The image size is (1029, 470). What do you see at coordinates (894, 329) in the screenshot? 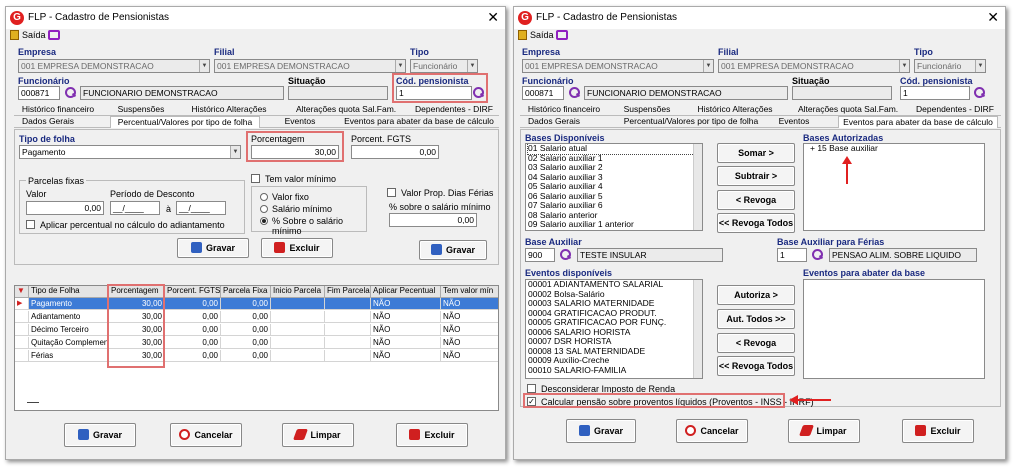
I see `eventos-abater-list` at bounding box center [894, 329].